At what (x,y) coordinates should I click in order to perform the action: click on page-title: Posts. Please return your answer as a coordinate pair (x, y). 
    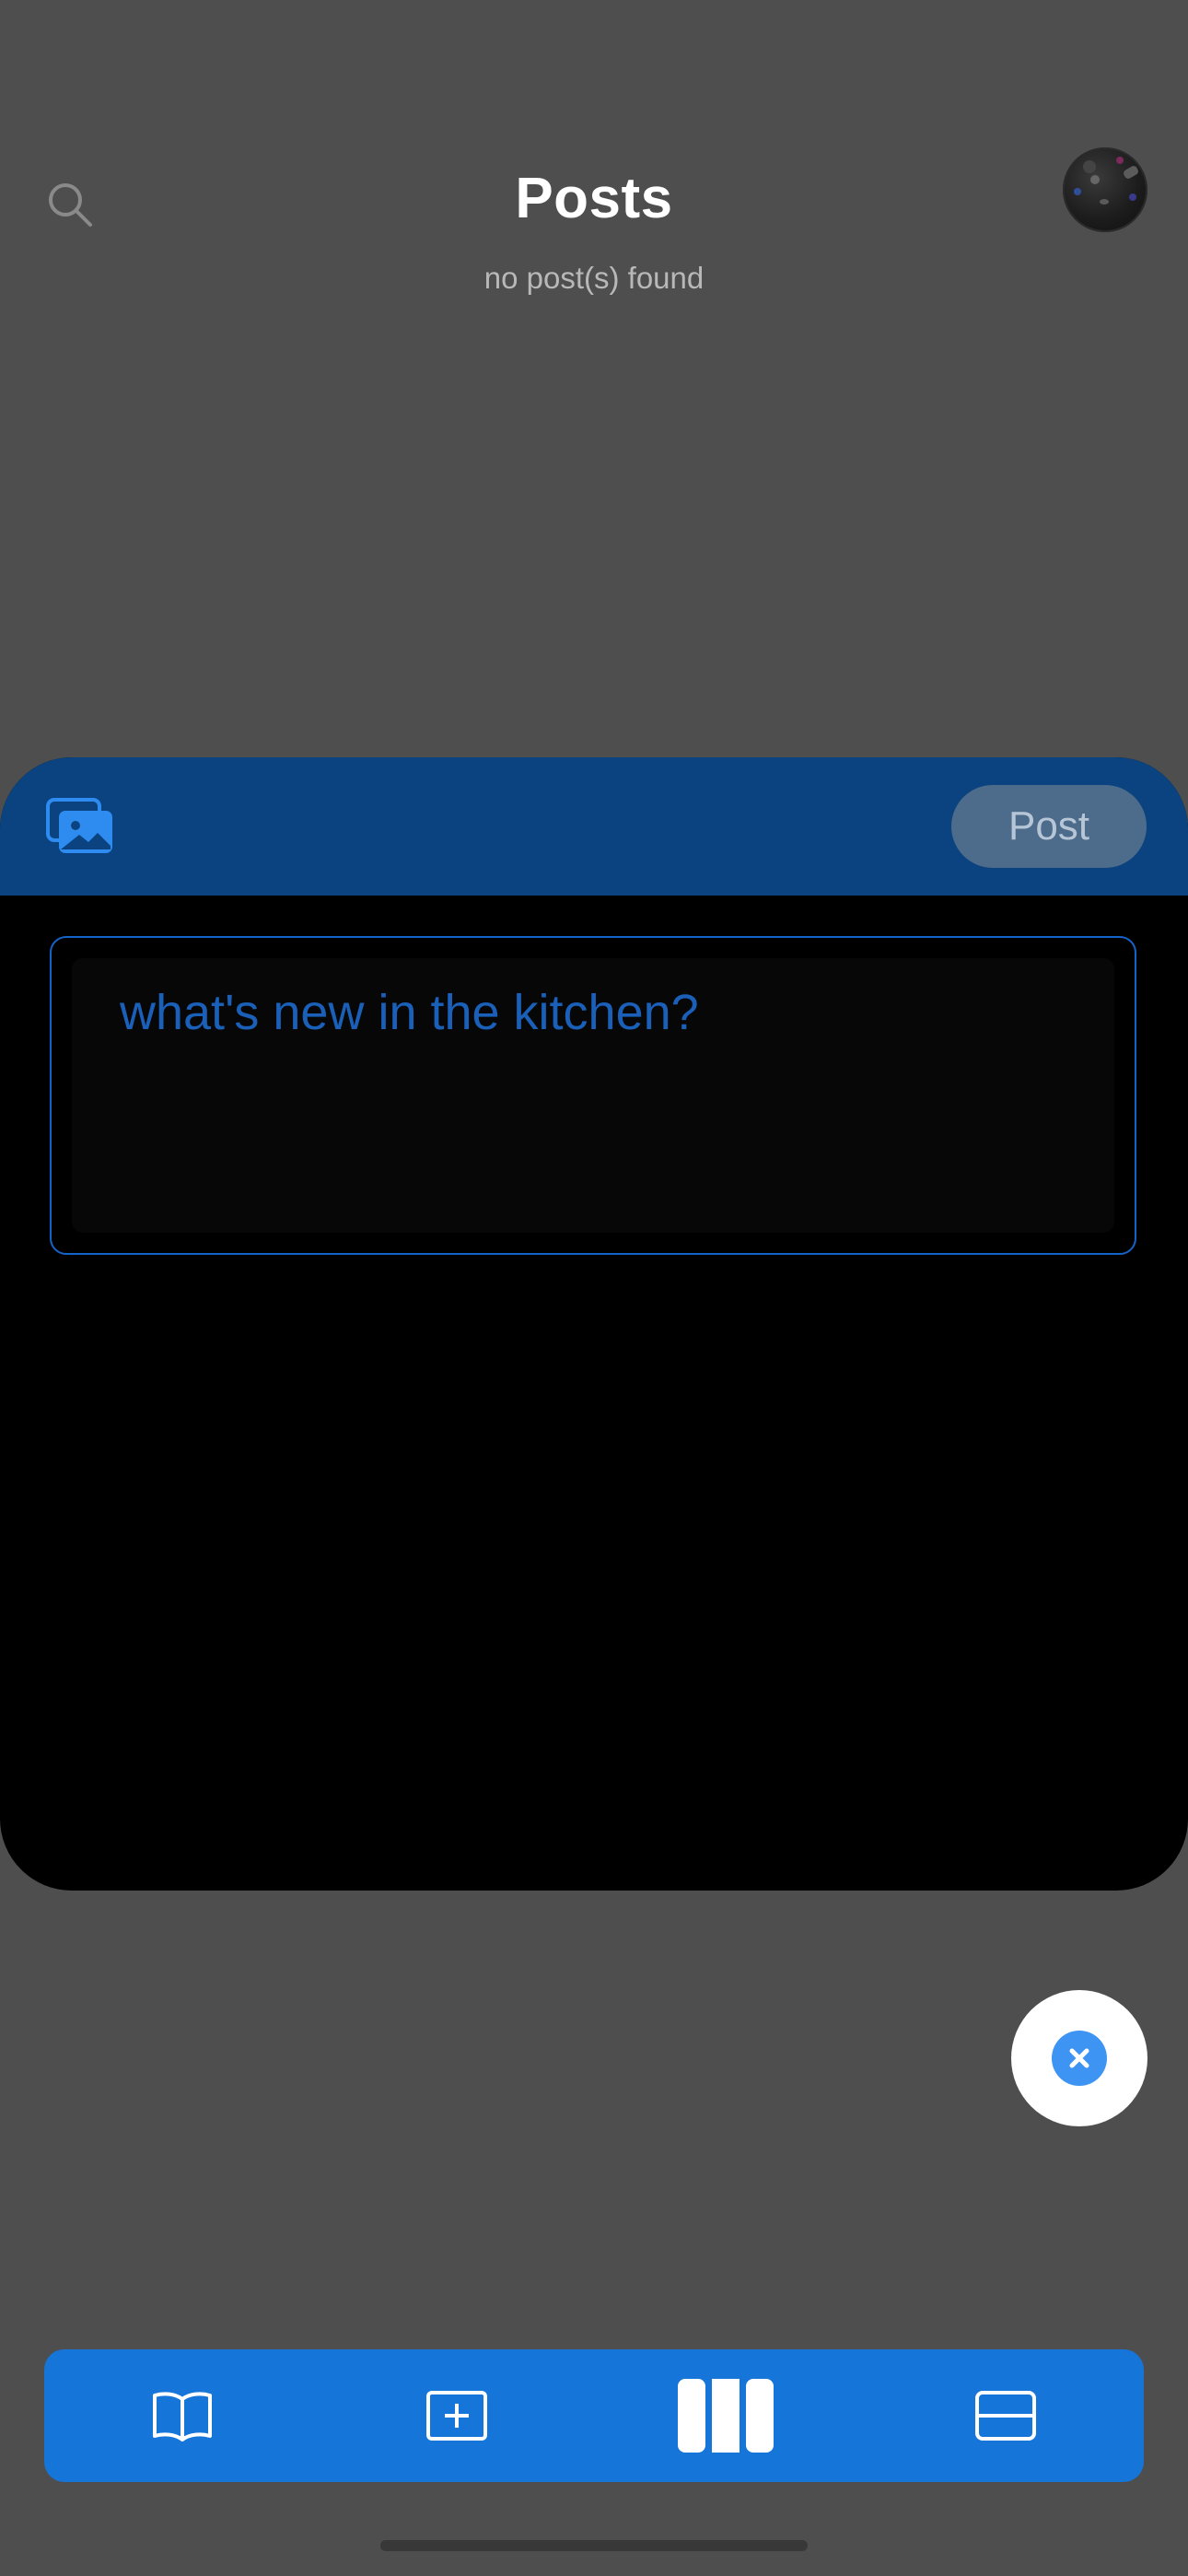
    Looking at the image, I should click on (594, 198).